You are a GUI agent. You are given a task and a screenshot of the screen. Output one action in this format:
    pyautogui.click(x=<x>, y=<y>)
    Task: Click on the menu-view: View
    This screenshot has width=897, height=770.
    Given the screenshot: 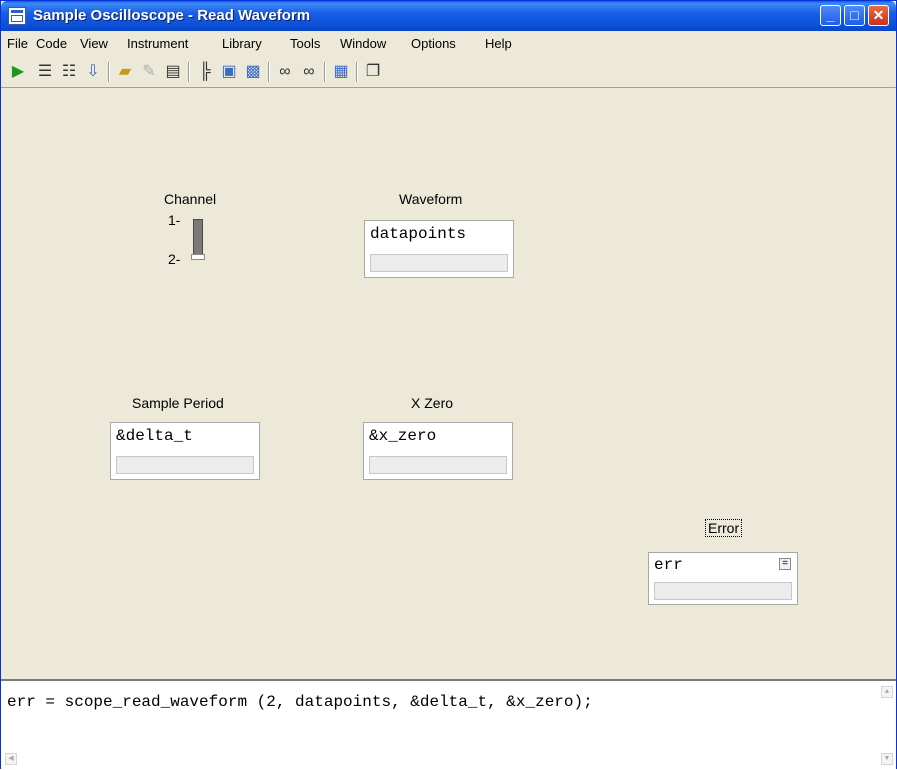 What is the action you would take?
    pyautogui.click(x=94, y=43)
    